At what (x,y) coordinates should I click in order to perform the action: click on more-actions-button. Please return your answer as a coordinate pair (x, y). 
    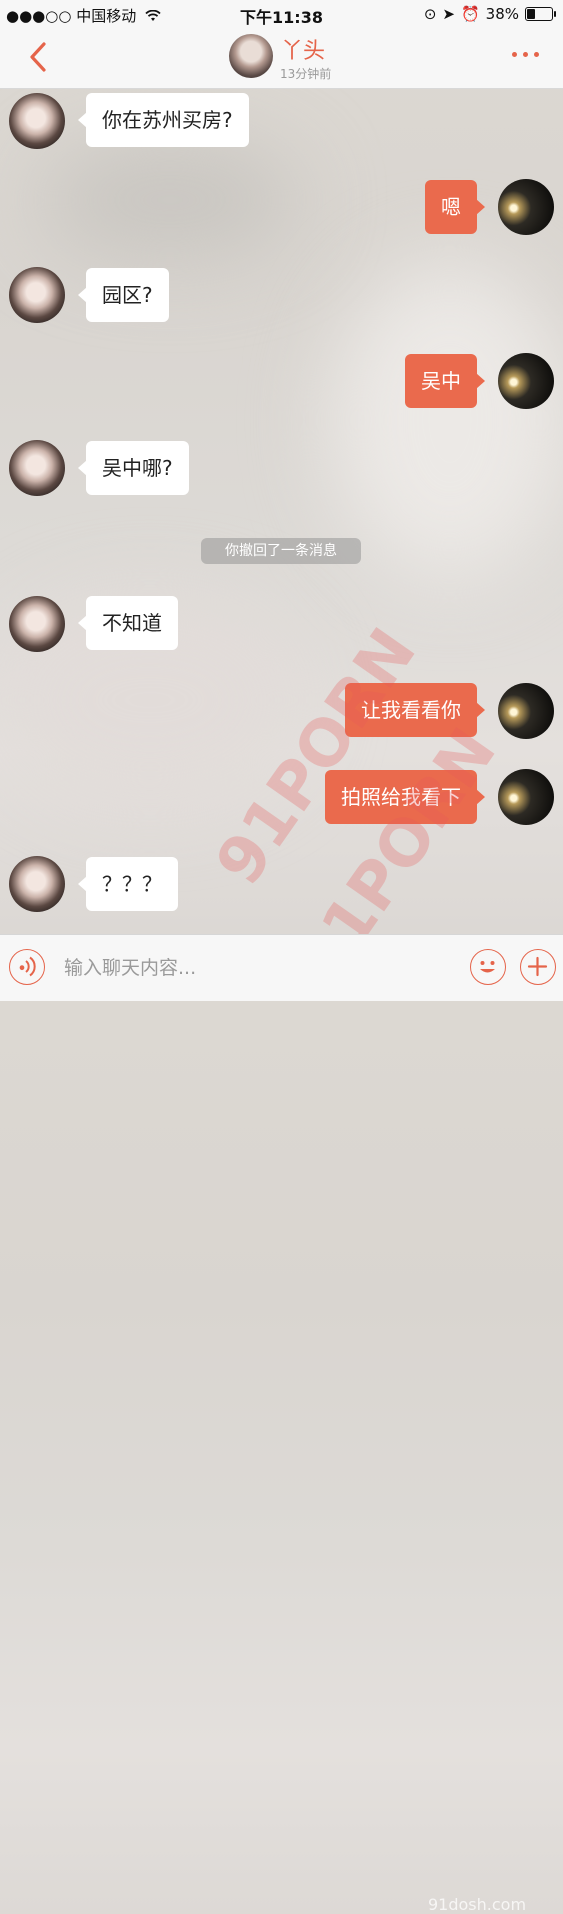
    Looking at the image, I should click on (538, 967).